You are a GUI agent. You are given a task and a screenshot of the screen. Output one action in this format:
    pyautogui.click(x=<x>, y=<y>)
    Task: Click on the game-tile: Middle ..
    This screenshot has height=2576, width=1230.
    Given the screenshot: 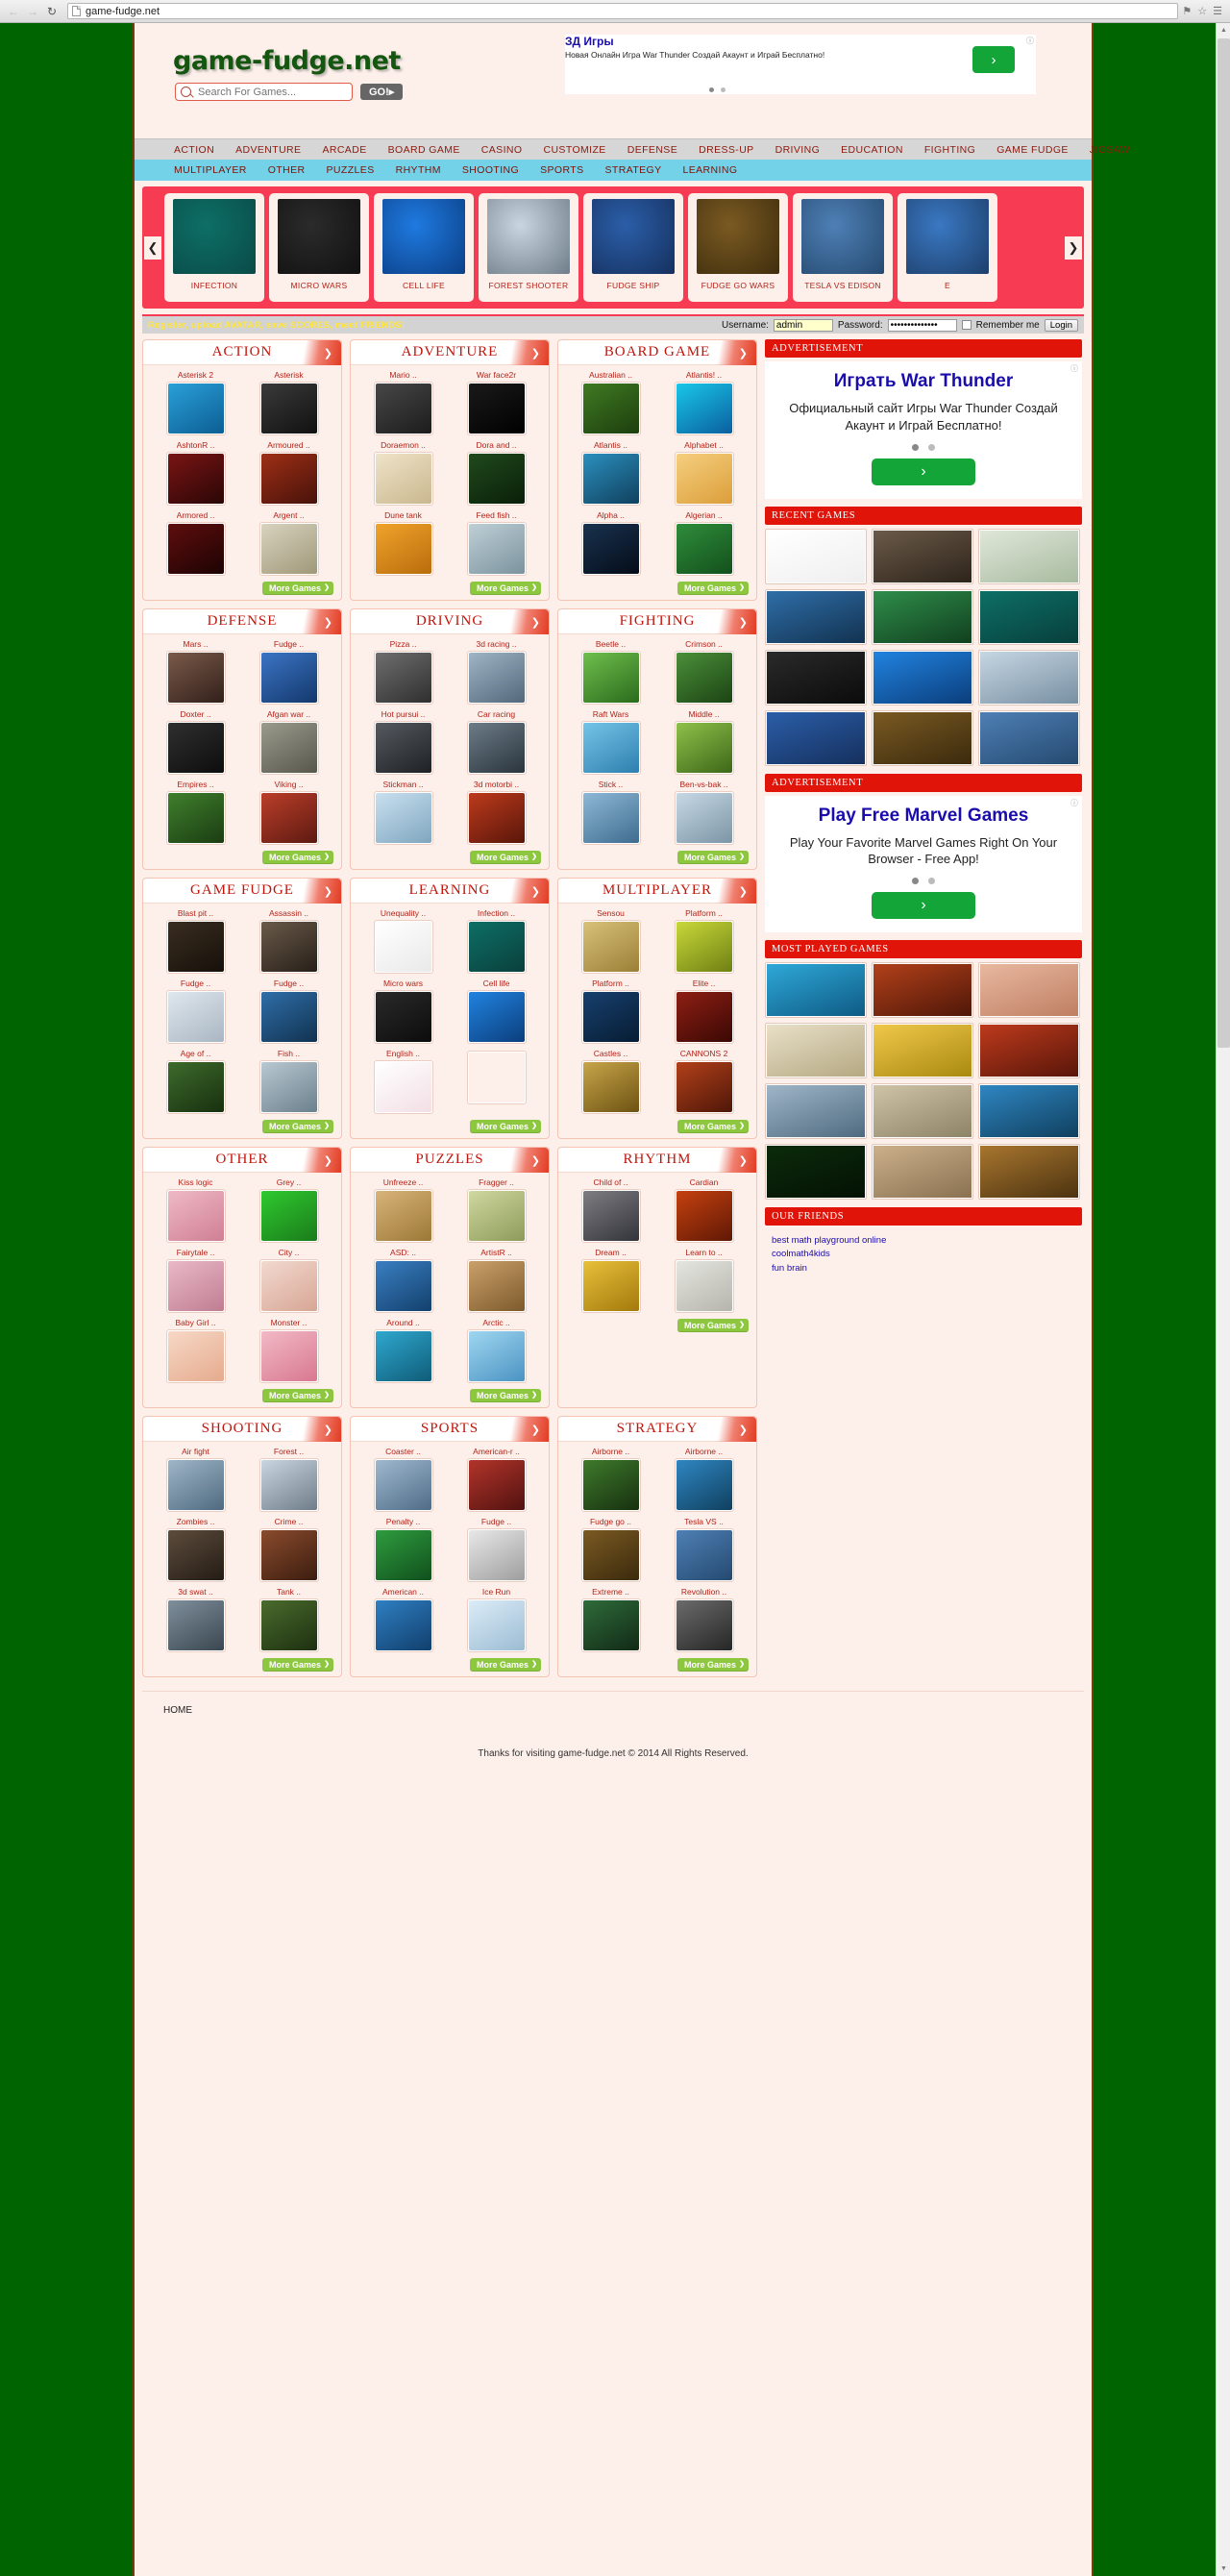 What is the action you would take?
    pyautogui.click(x=703, y=741)
    